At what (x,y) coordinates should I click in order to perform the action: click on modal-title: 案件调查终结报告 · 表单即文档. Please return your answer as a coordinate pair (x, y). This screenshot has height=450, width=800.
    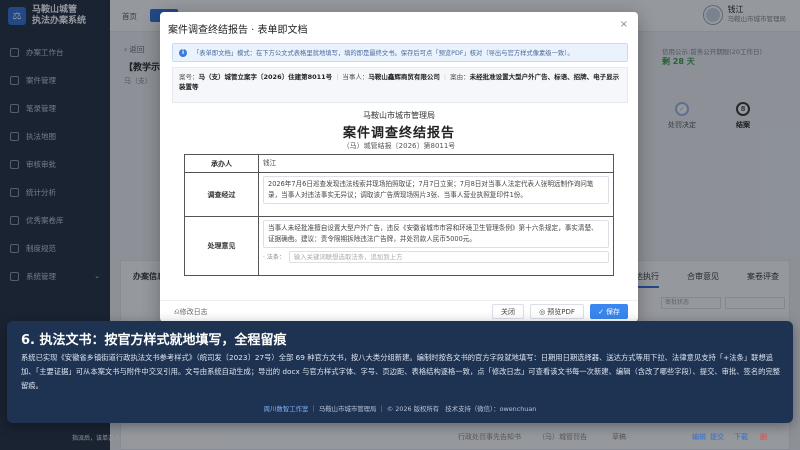
    Looking at the image, I should click on (238, 30).